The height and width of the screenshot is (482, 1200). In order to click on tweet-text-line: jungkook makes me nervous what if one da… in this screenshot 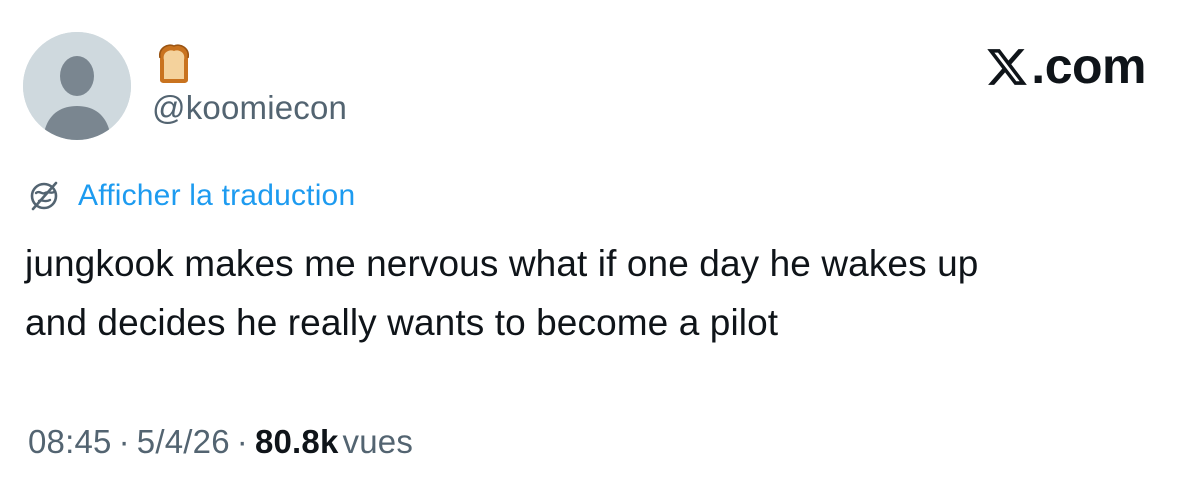, I will do `click(502, 263)`.